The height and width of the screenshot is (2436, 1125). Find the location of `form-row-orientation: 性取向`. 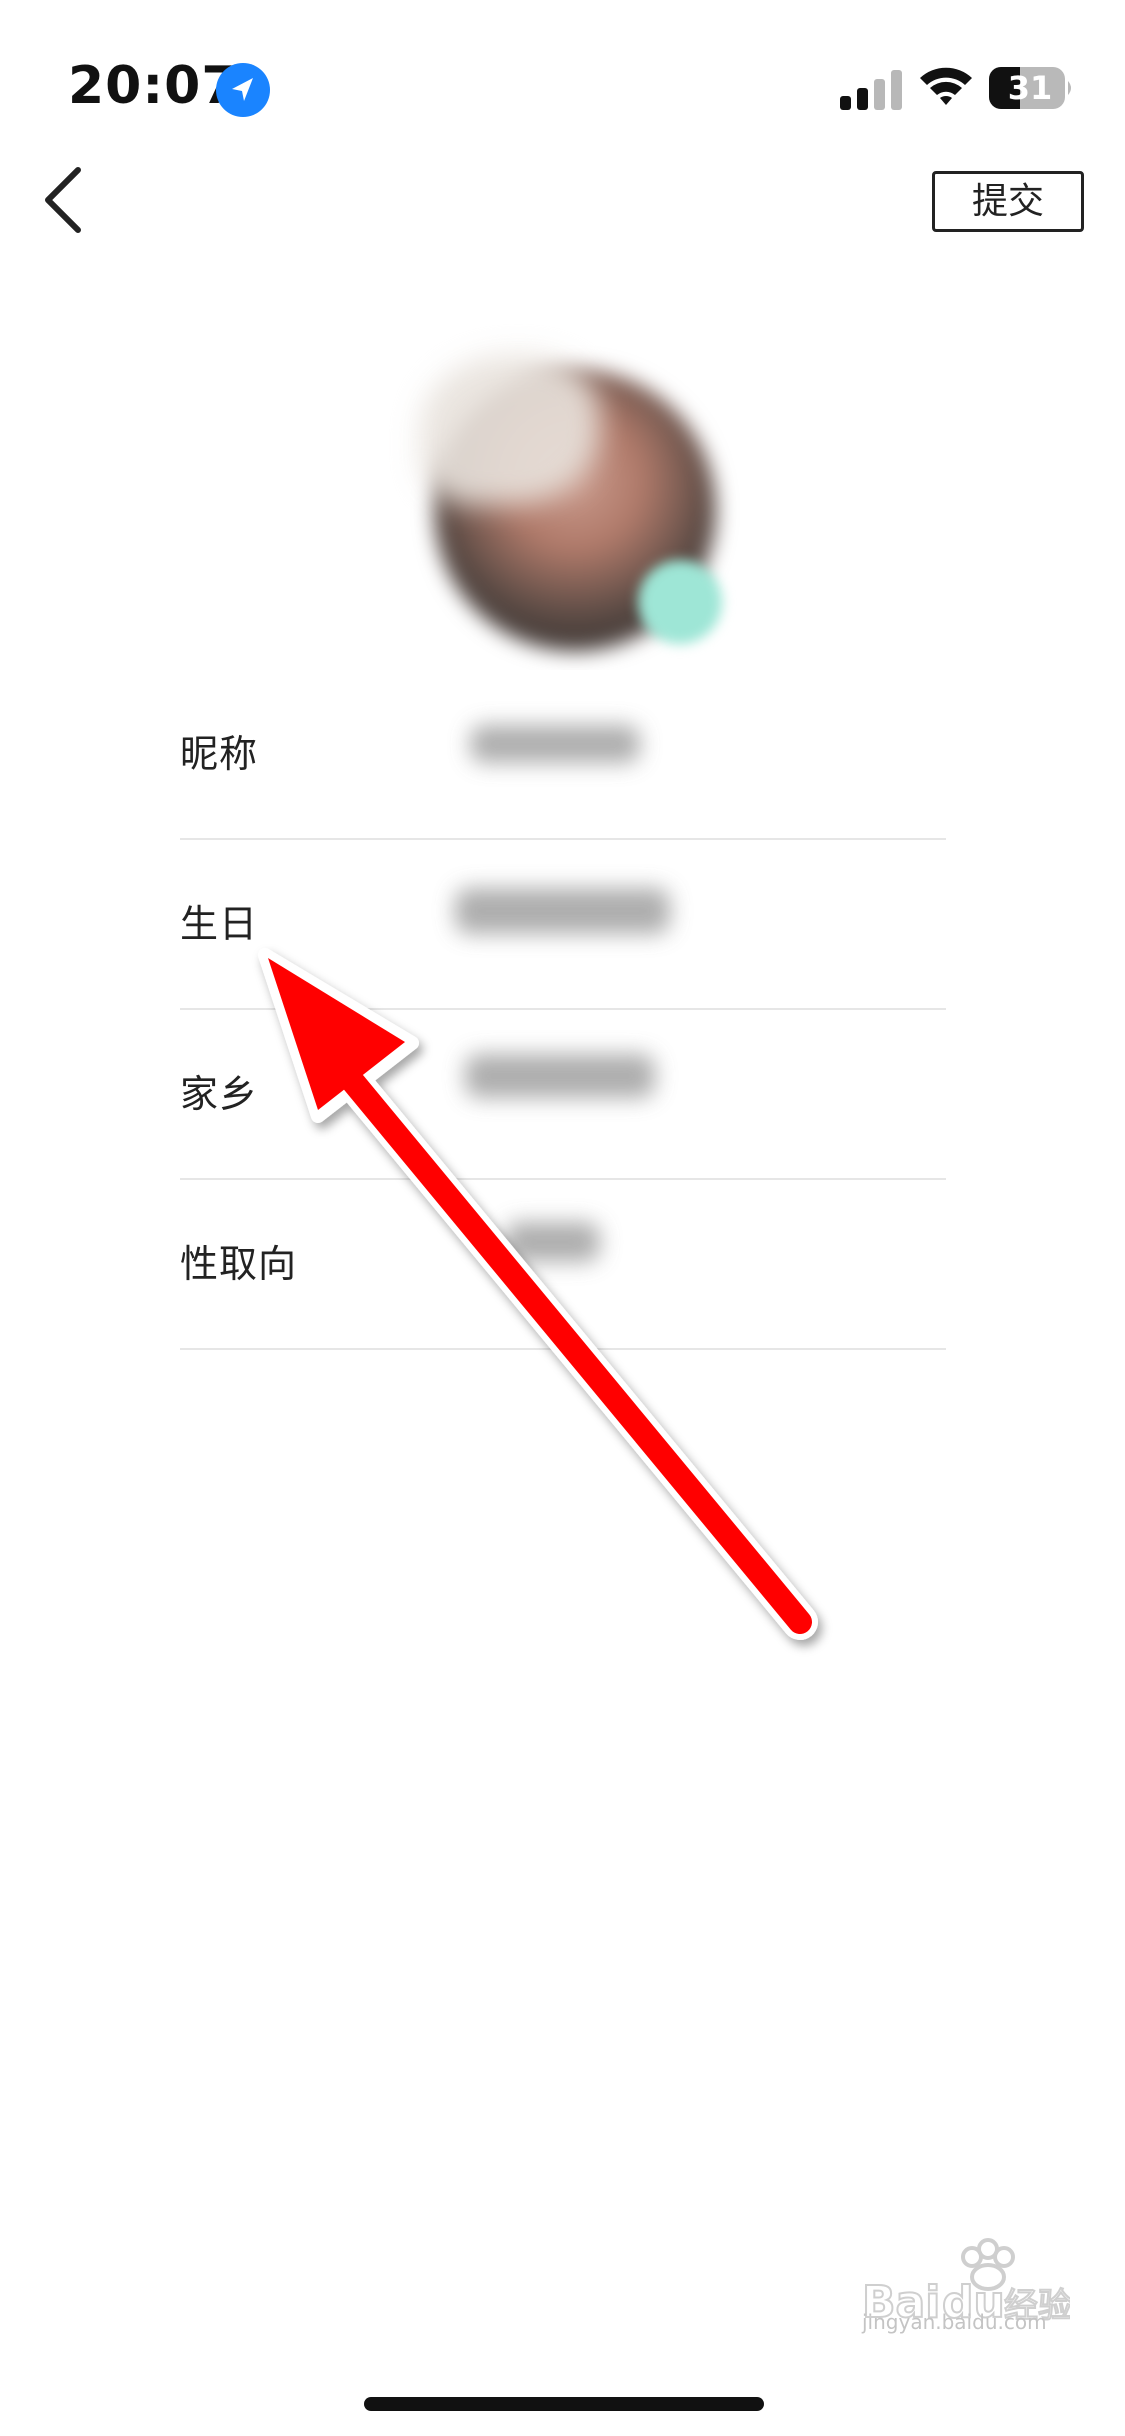

form-row-orientation: 性取向 is located at coordinates (563, 1265).